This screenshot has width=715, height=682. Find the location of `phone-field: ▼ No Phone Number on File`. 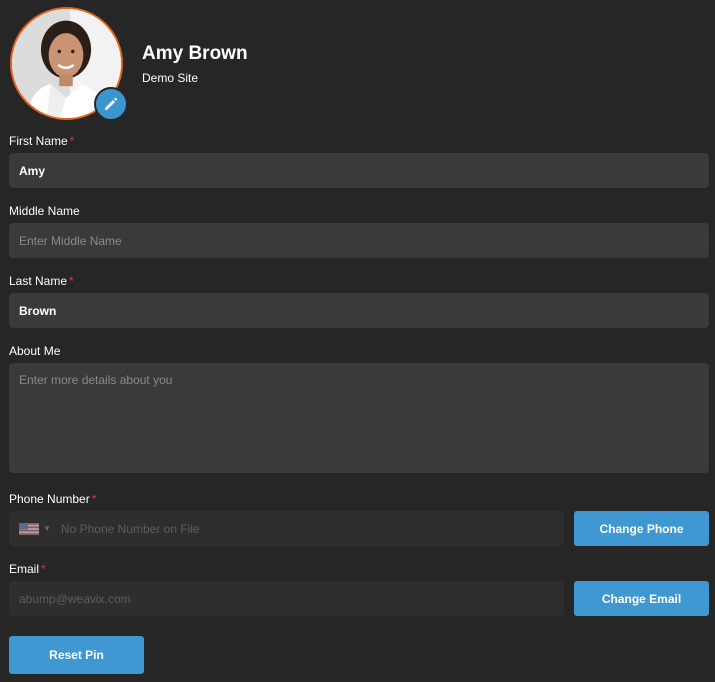

phone-field: ▼ No Phone Number on File is located at coordinates (286, 528).